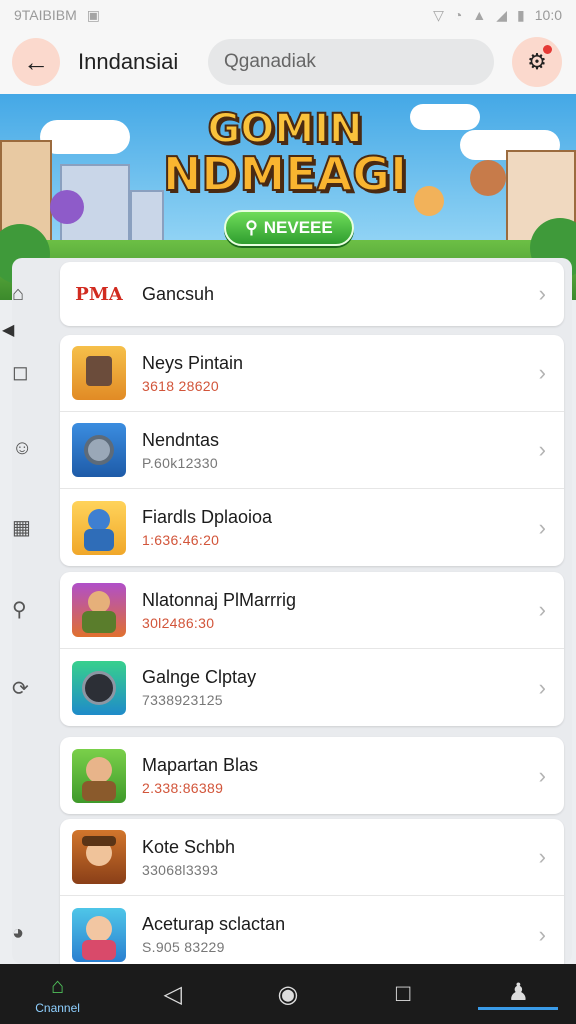 The image size is (576, 1024). Describe the element at coordinates (207, 517) in the screenshot. I see `item-name: Fiardls Dplaoioa` at that location.